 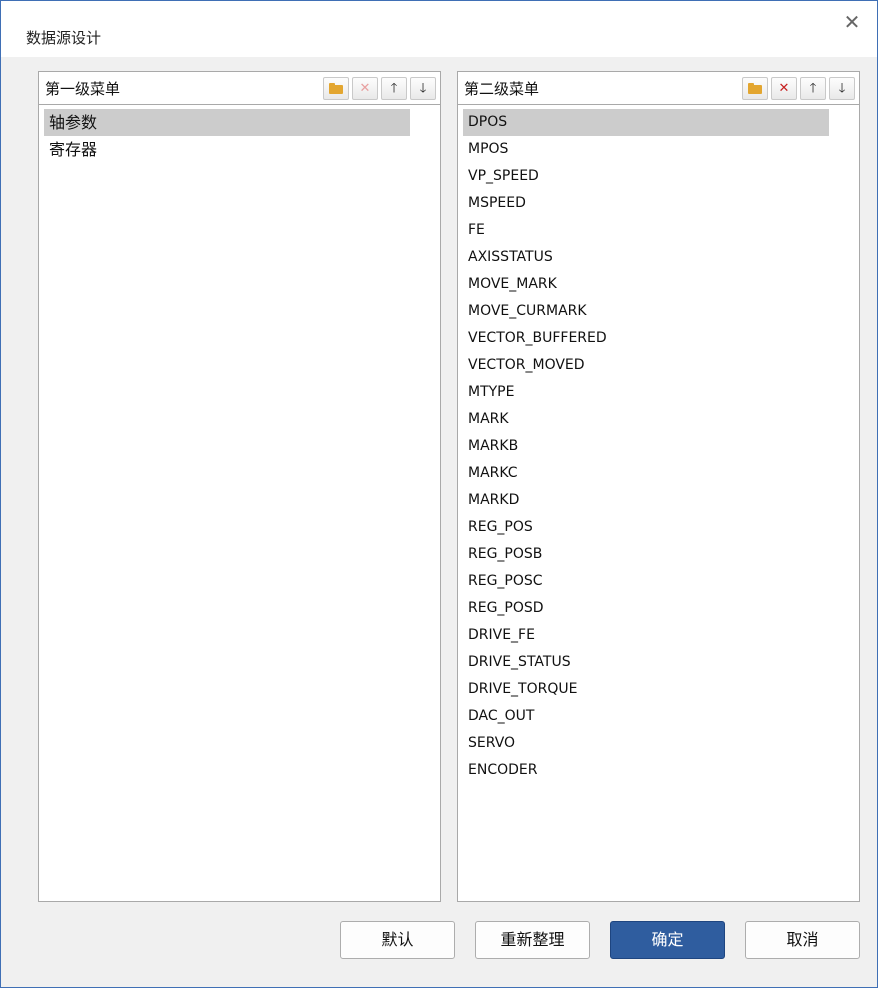 What do you see at coordinates (646, 635) in the screenshot?
I see `list-item: DRIVE_FE` at bounding box center [646, 635].